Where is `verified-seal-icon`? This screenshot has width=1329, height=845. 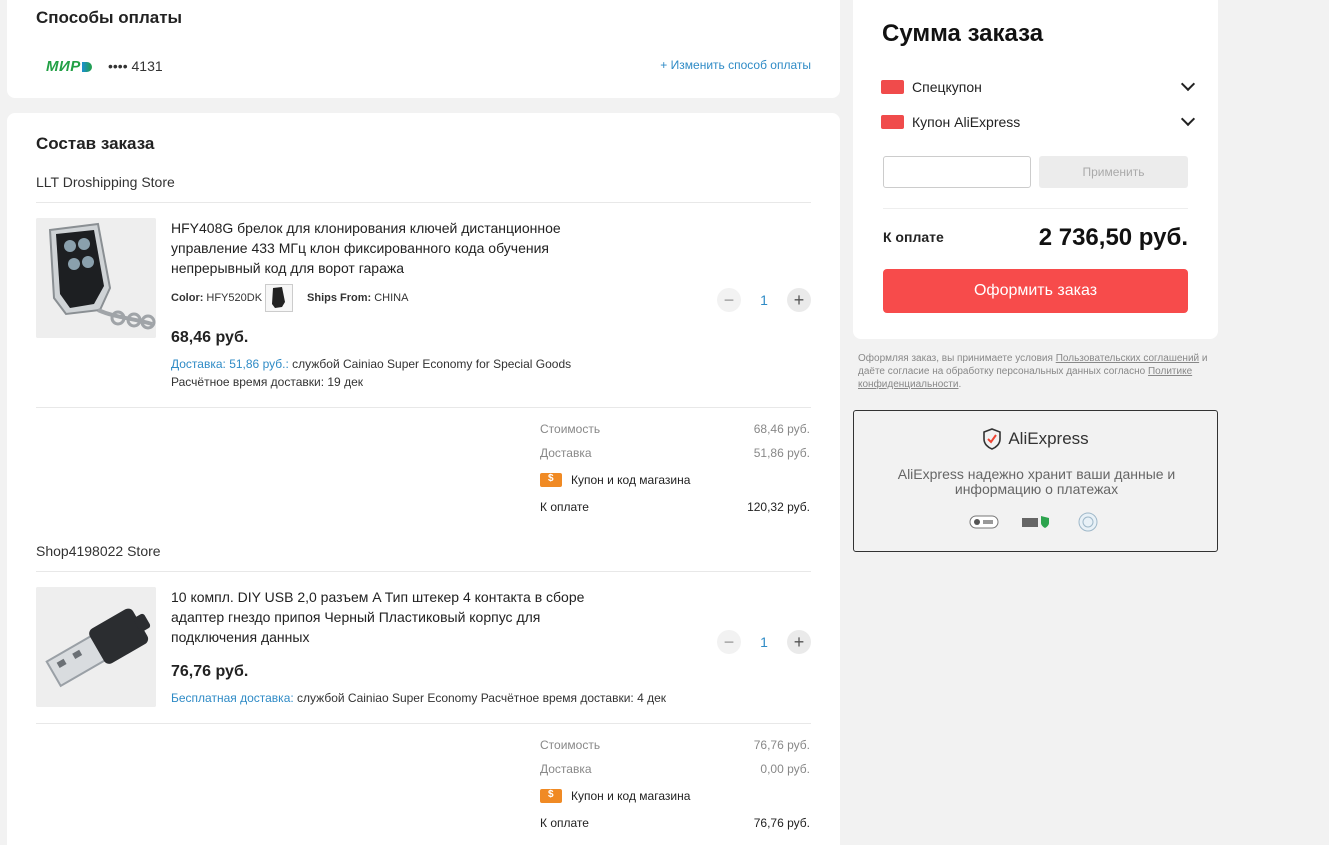
verified-seal-icon is located at coordinates (1088, 522).